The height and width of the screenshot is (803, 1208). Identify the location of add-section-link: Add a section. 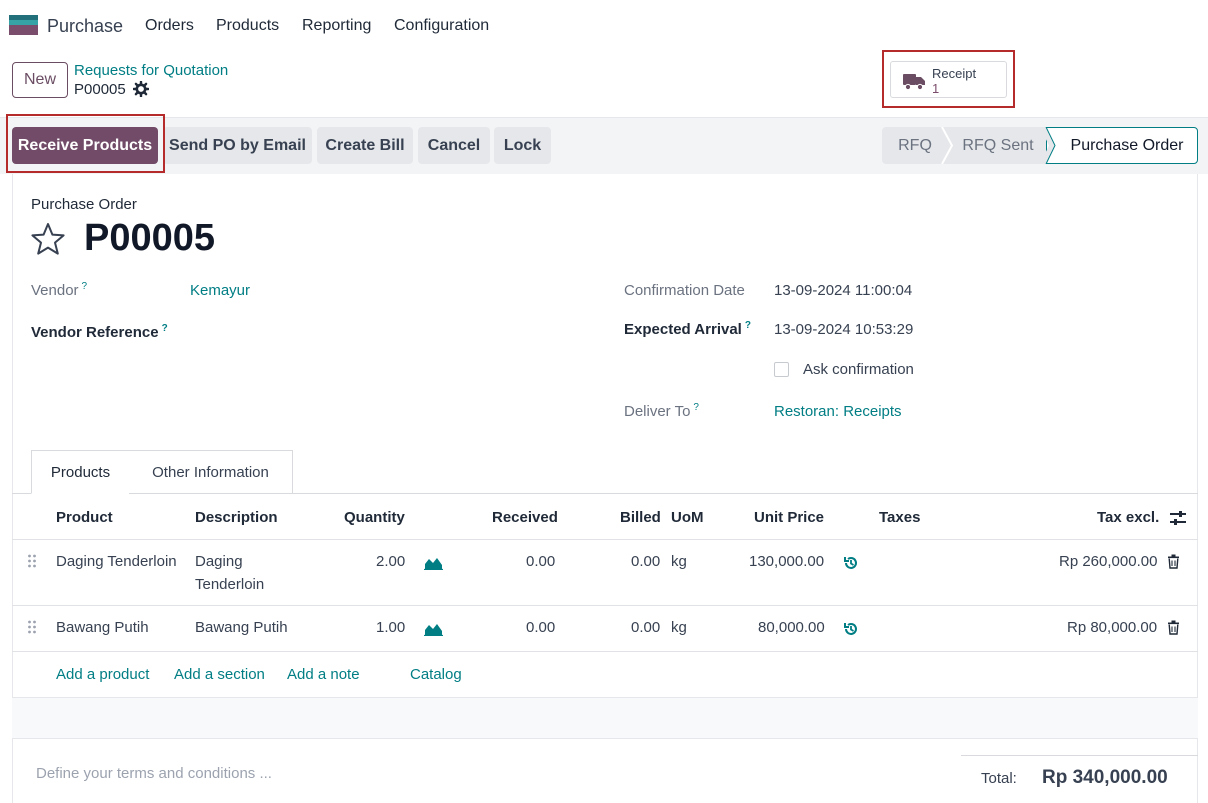
(219, 674).